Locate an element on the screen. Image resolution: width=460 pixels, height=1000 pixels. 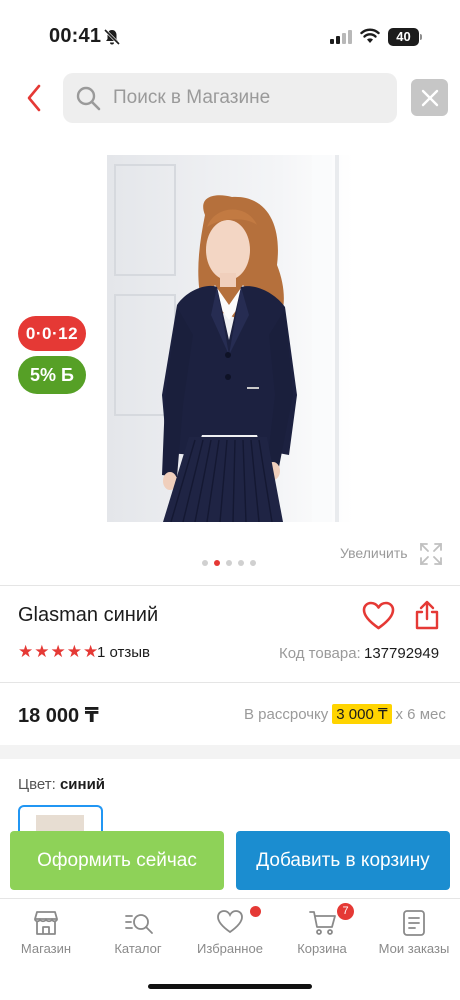
nav-item-cart: Корзина is located at coordinates (322, 934).